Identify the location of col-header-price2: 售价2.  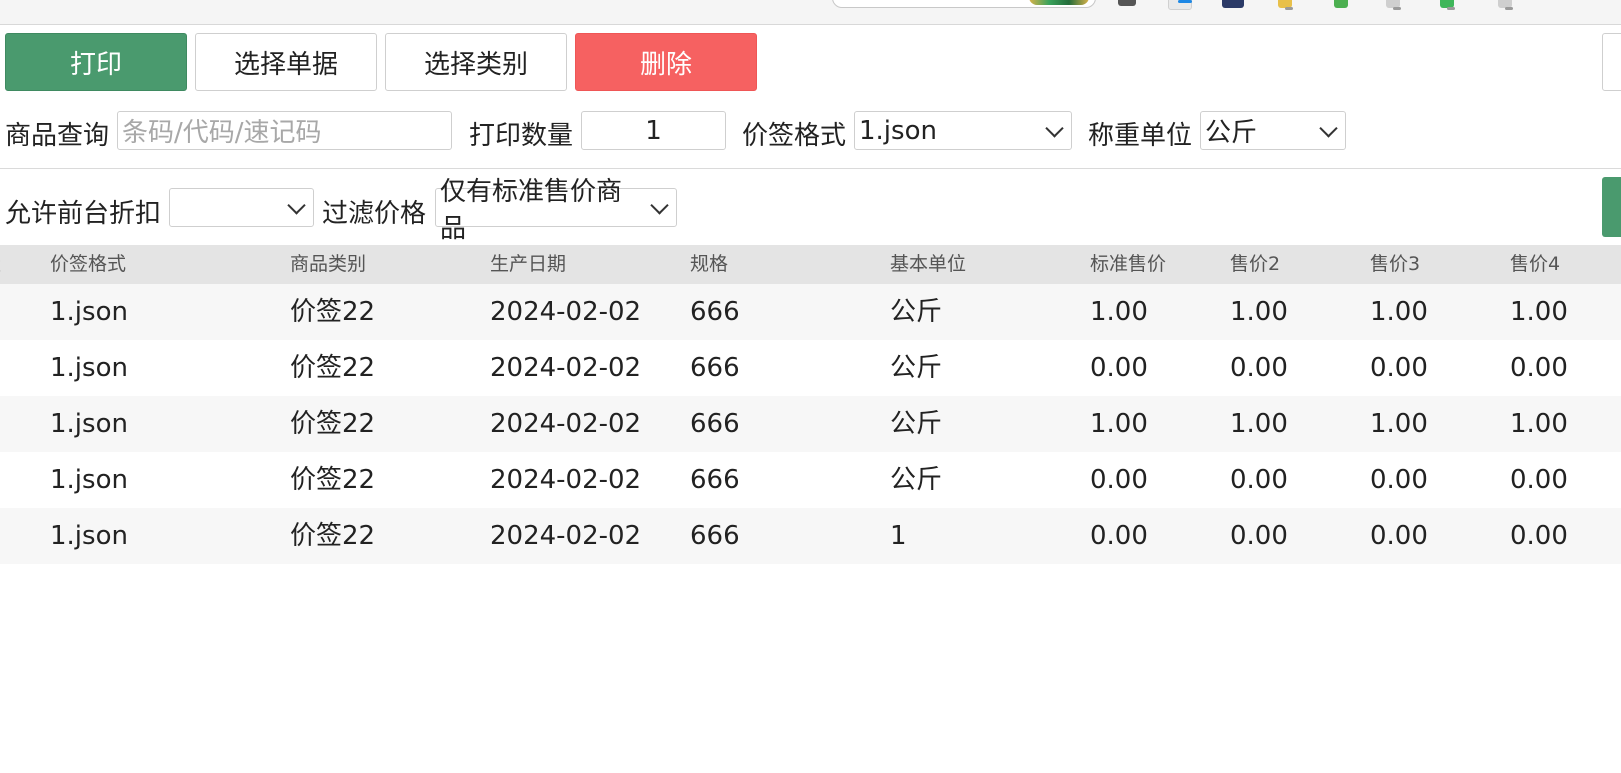
(1255, 264).